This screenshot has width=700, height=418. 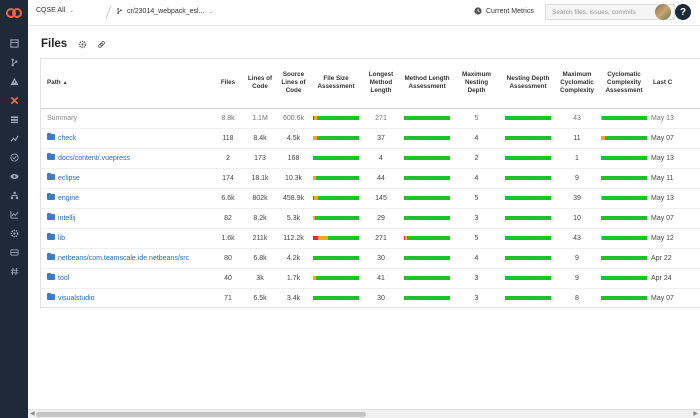 What do you see at coordinates (370, 278) in the screenshot?
I see `table-row: tool 40 3k 1.7k 41 3 9 Apr 24` at bounding box center [370, 278].